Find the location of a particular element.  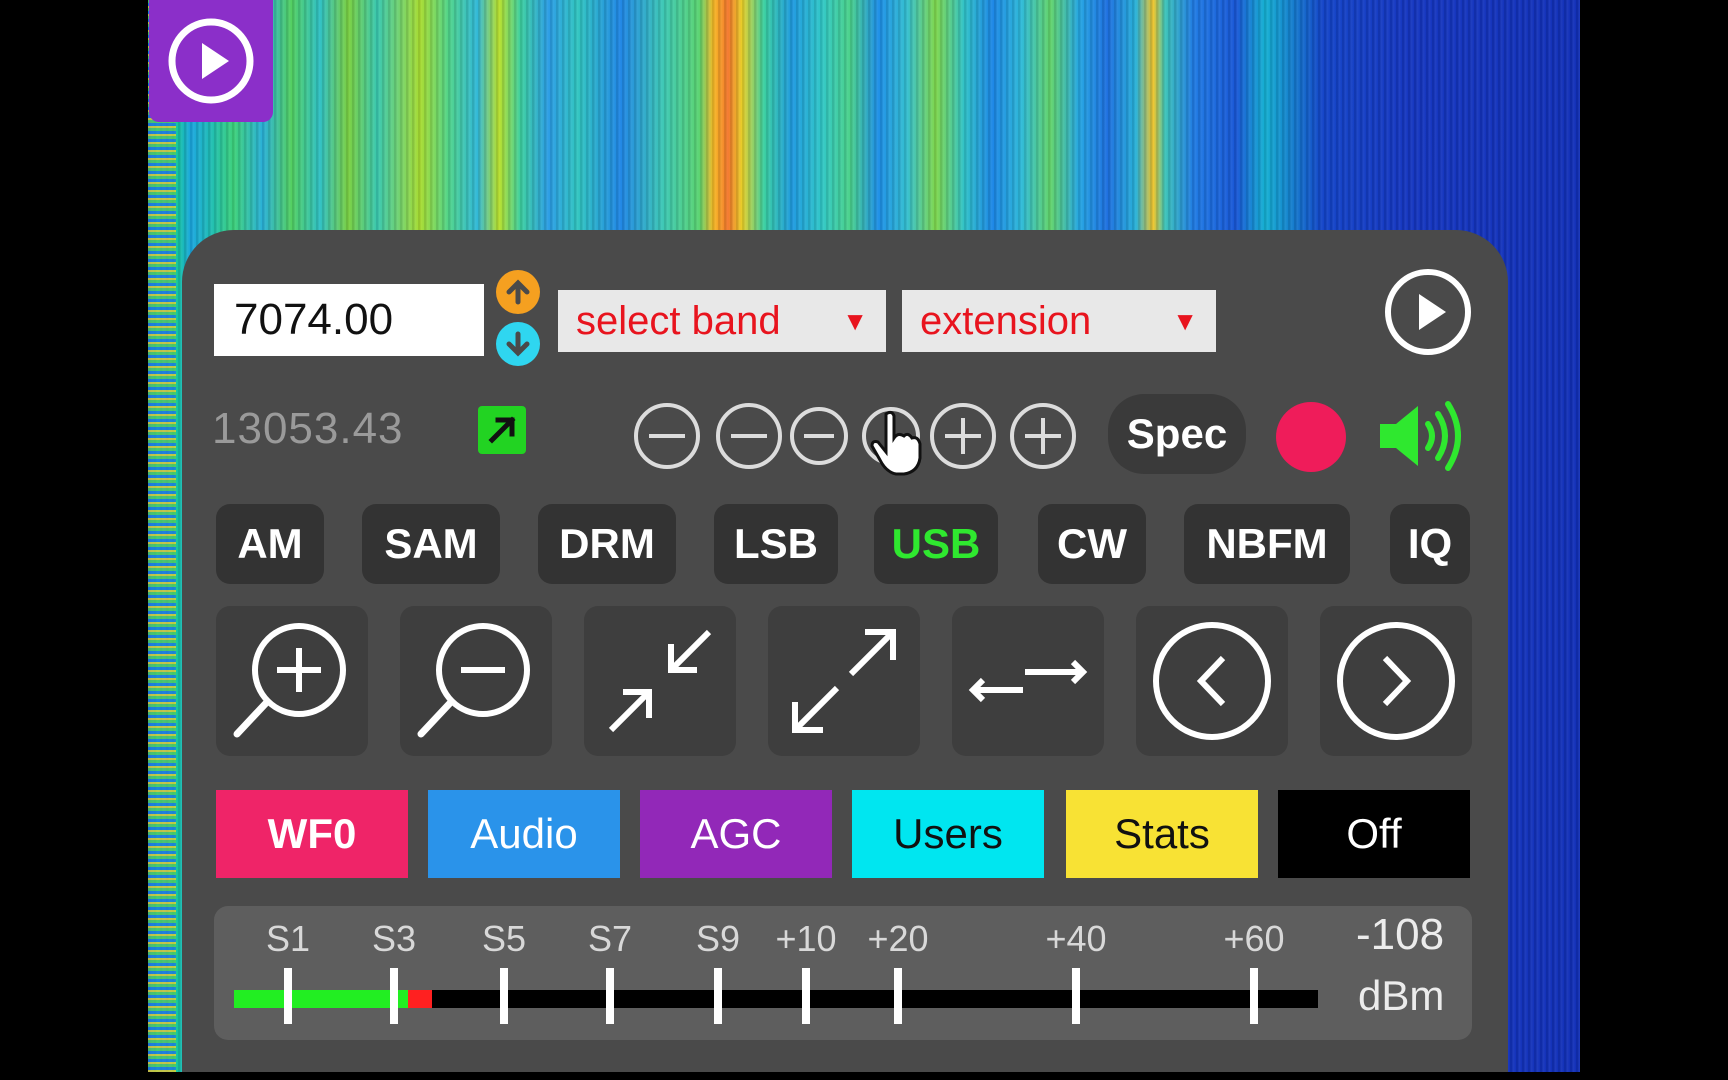

tab-stats: Stats is located at coordinates (1162, 834).